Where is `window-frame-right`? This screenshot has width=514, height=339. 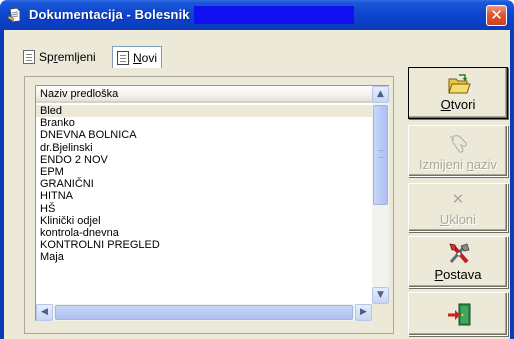
window-frame-right is located at coordinates (512, 184).